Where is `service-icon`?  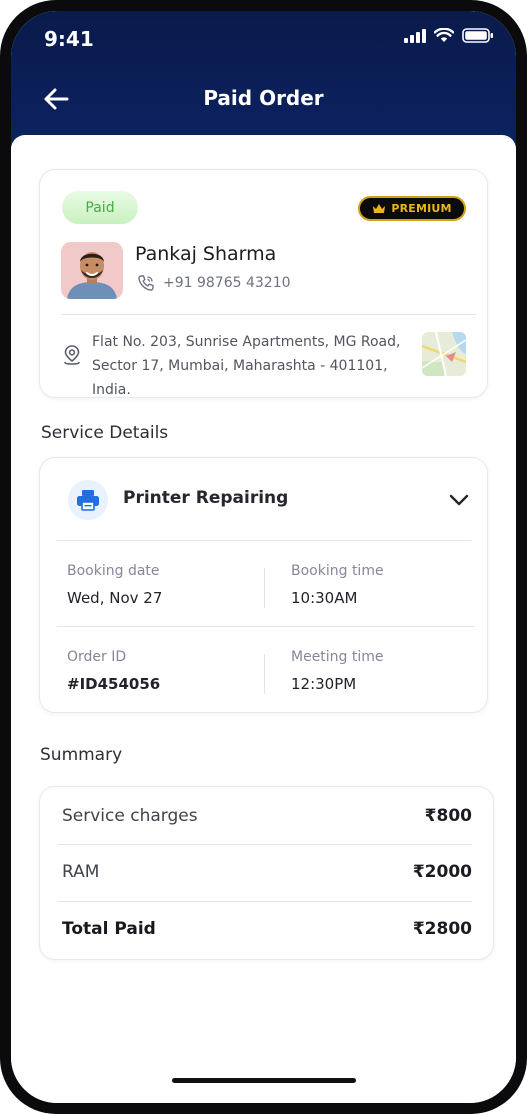 service-icon is located at coordinates (88, 500).